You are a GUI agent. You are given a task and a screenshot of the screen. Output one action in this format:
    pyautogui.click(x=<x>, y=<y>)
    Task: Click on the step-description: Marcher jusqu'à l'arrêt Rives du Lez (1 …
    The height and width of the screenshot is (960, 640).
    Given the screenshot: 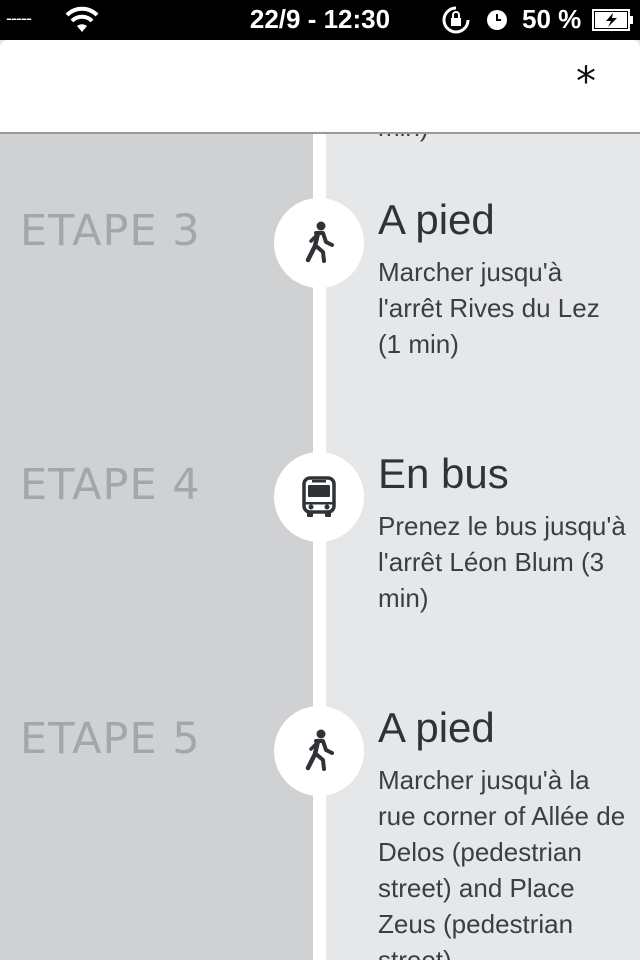 What is the action you would take?
    pyautogui.click(x=489, y=308)
    